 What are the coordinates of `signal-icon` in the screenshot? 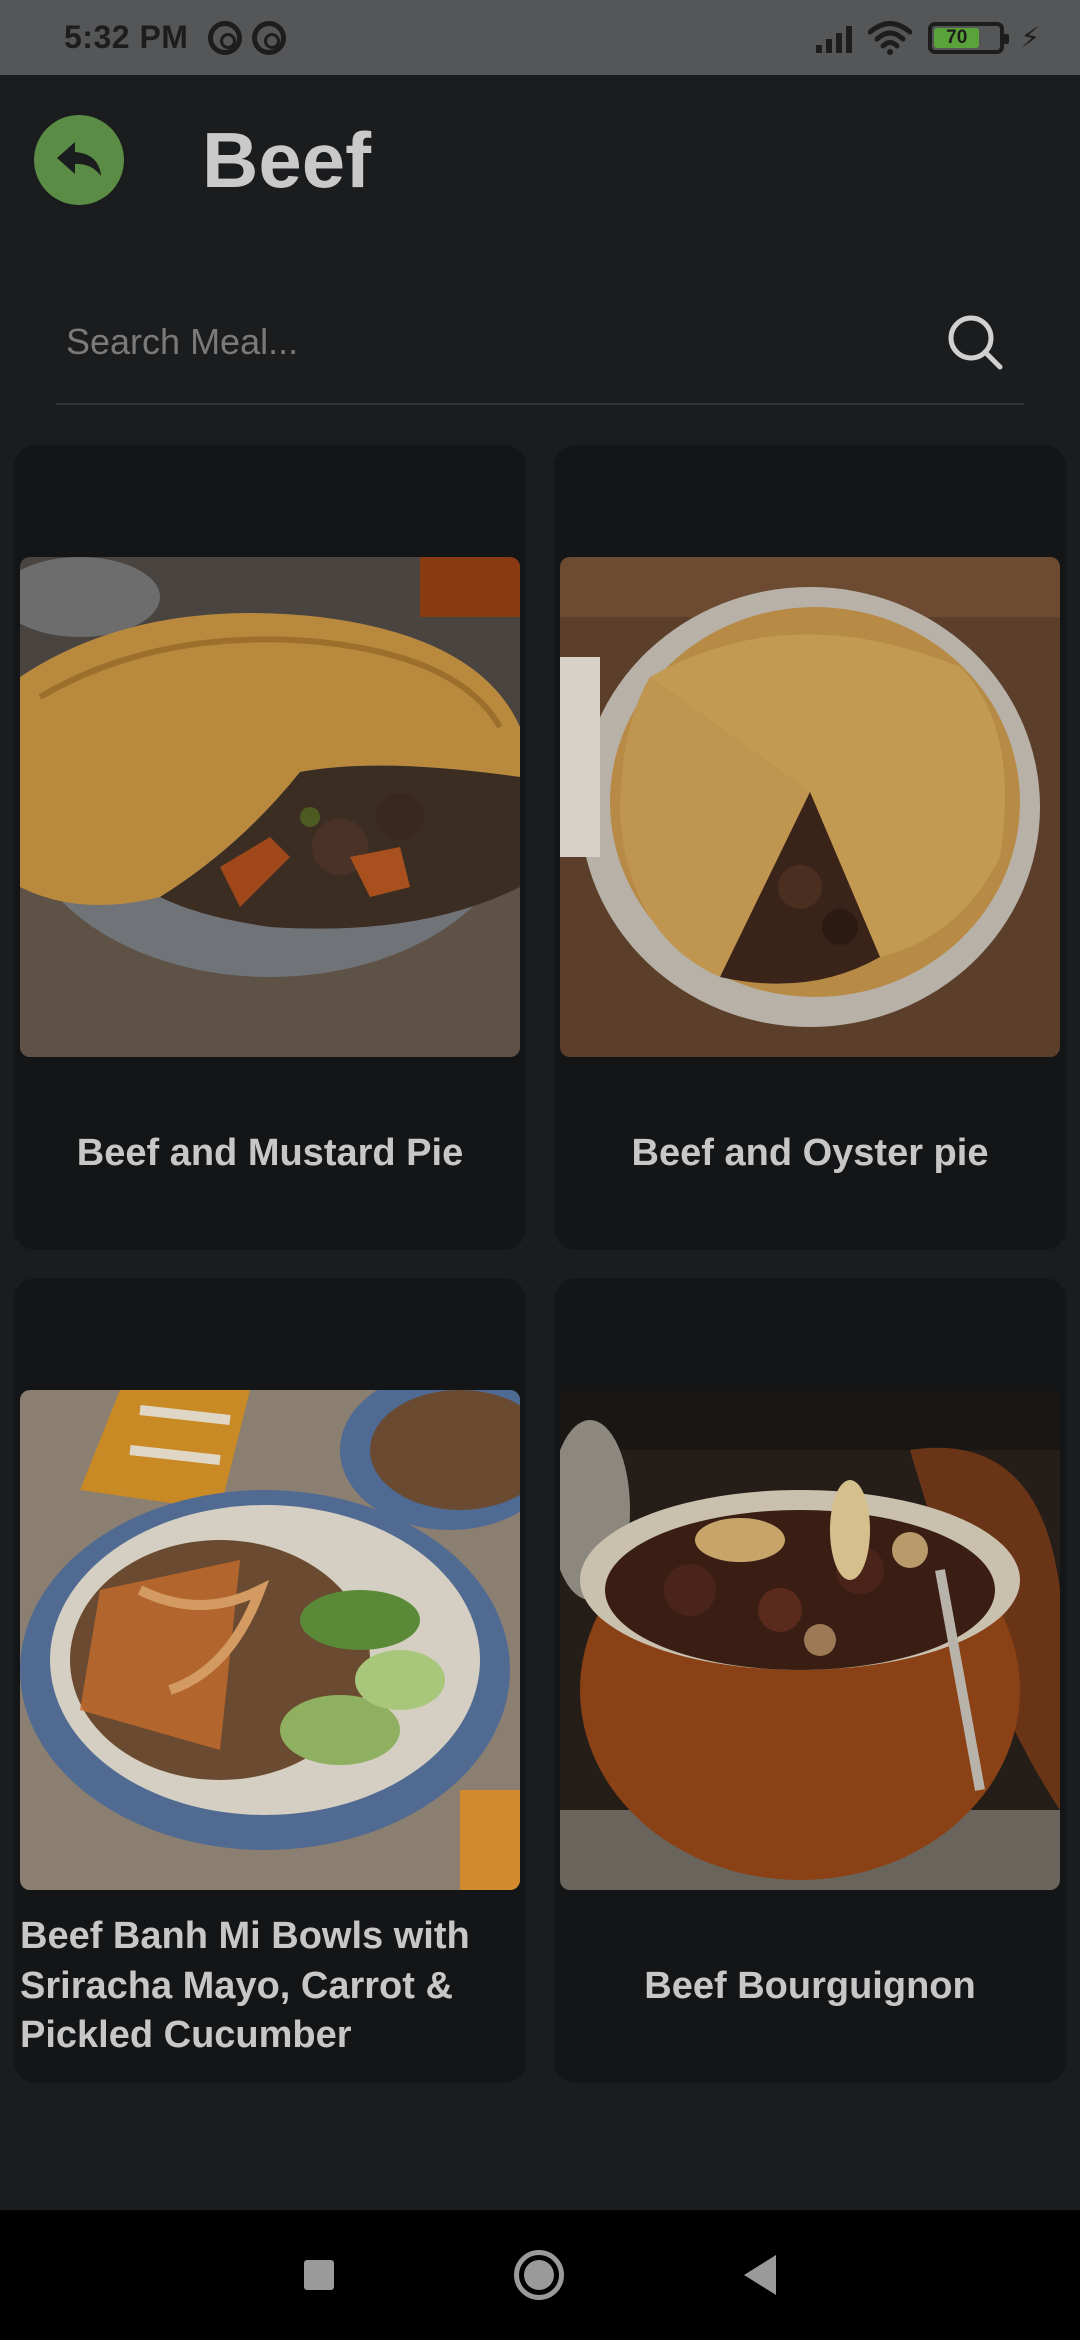 It's located at (834, 38).